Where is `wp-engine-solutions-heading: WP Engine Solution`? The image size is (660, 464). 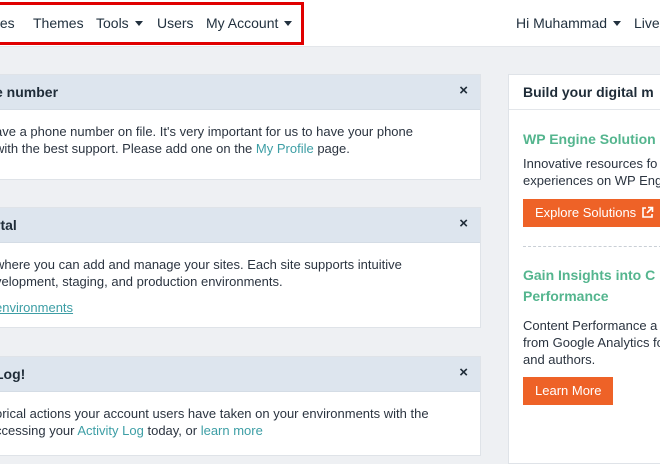 wp-engine-solutions-heading: WP Engine Solution is located at coordinates (589, 139).